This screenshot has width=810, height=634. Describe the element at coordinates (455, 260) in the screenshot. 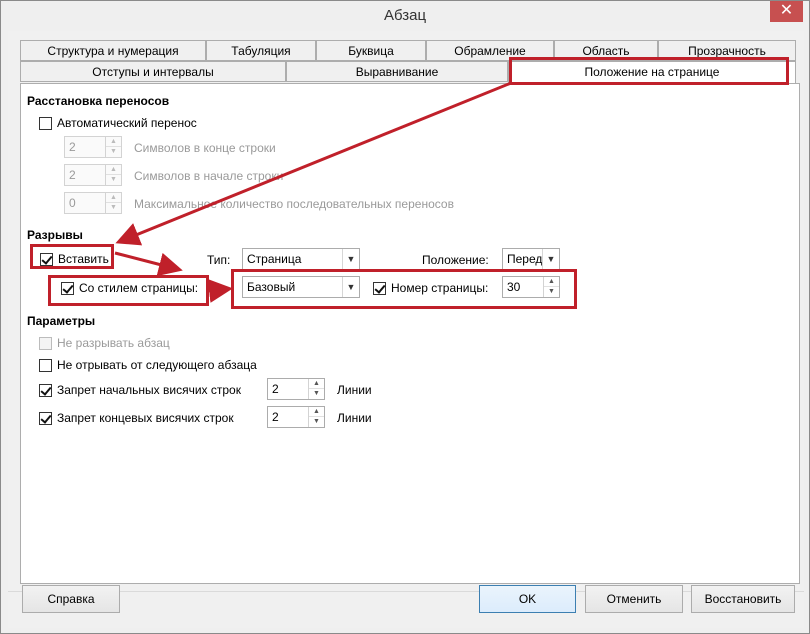

I see `break-position-label: Положение:` at that location.